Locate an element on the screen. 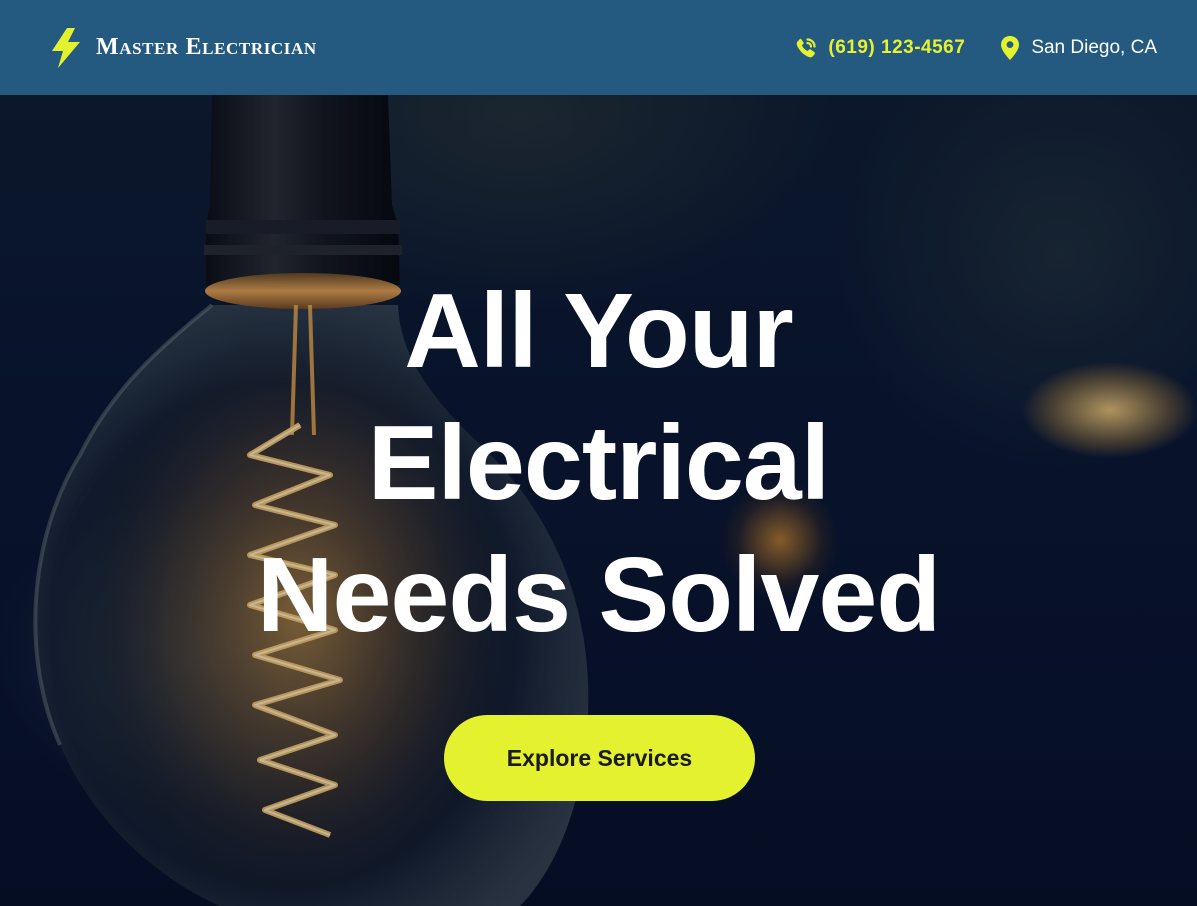 This screenshot has width=1197, height=906. brand-name: Master Electrician is located at coordinates (206, 47).